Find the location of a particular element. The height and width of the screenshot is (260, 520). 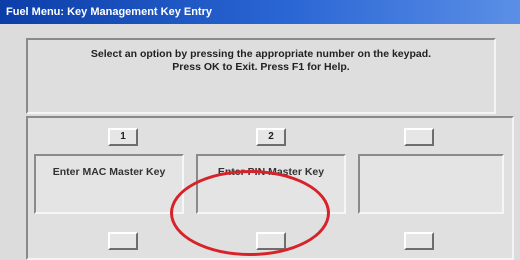

option-3-button is located at coordinates (419, 137).